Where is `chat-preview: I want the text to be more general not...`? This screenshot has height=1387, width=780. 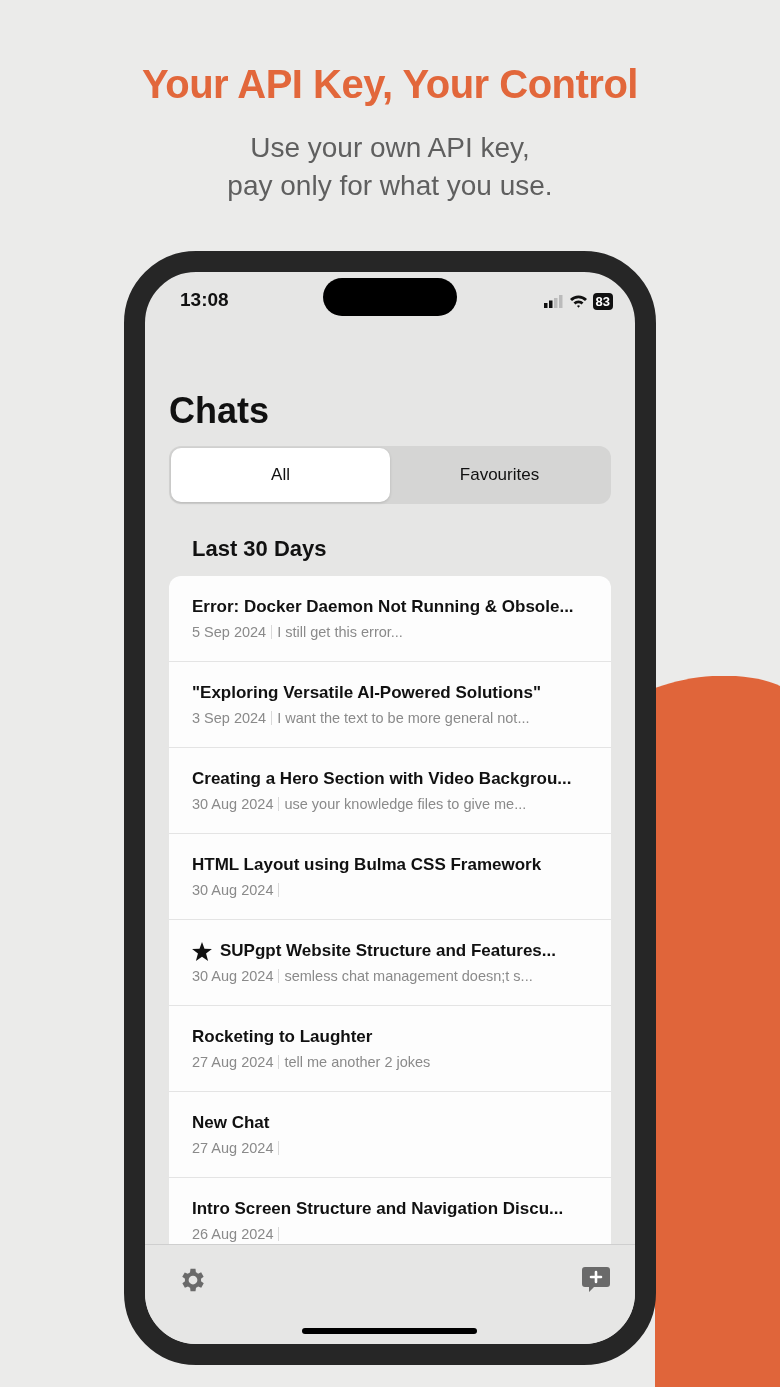
chat-preview: I want the text to be more general not... is located at coordinates (403, 718).